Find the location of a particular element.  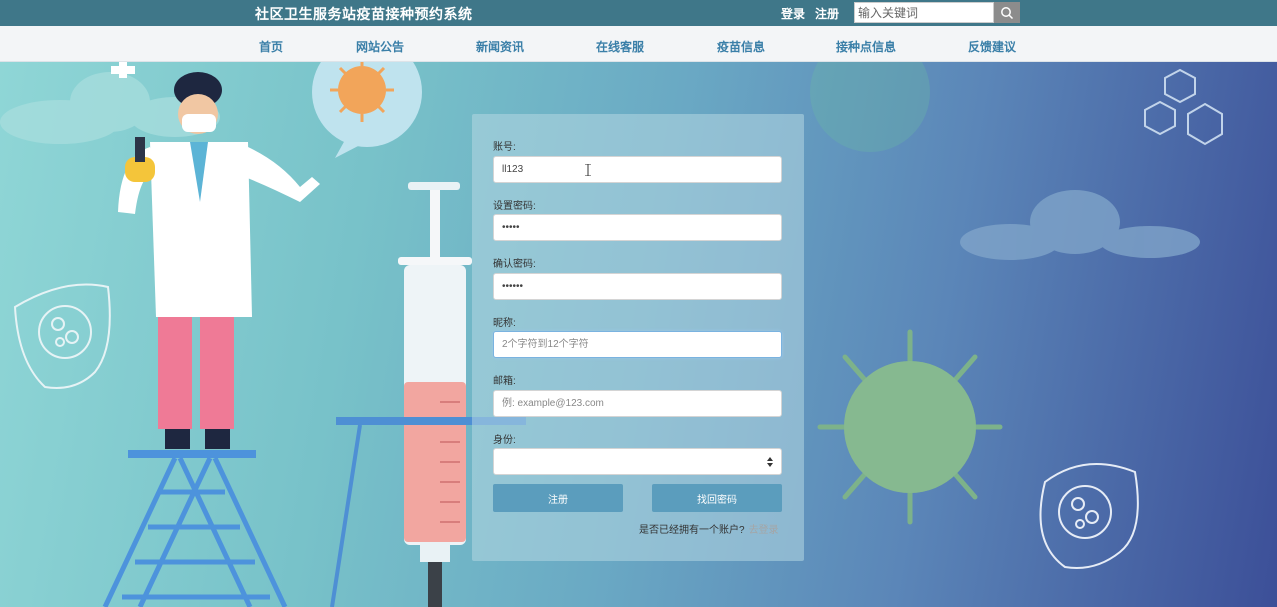

identity-label: 身份: is located at coordinates (504, 440).